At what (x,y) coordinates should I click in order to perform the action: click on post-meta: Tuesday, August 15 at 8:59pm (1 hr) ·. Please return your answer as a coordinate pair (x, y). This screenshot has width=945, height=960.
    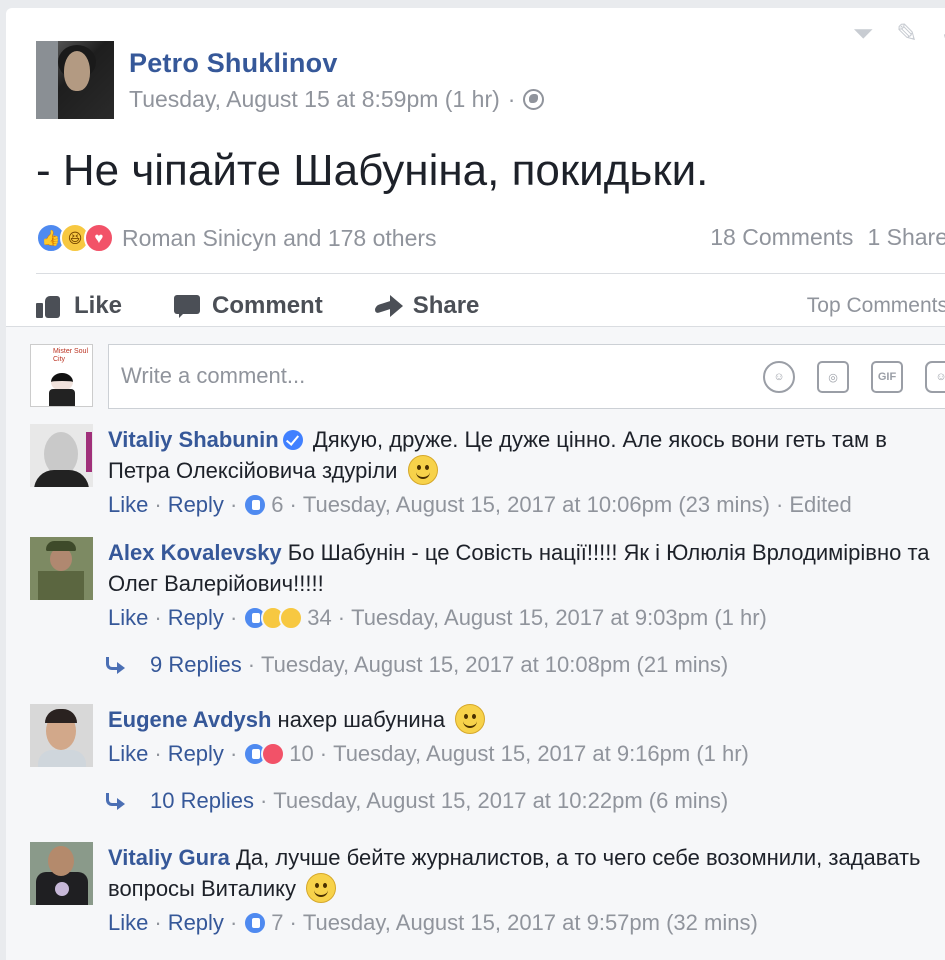
    Looking at the image, I should click on (337, 99).